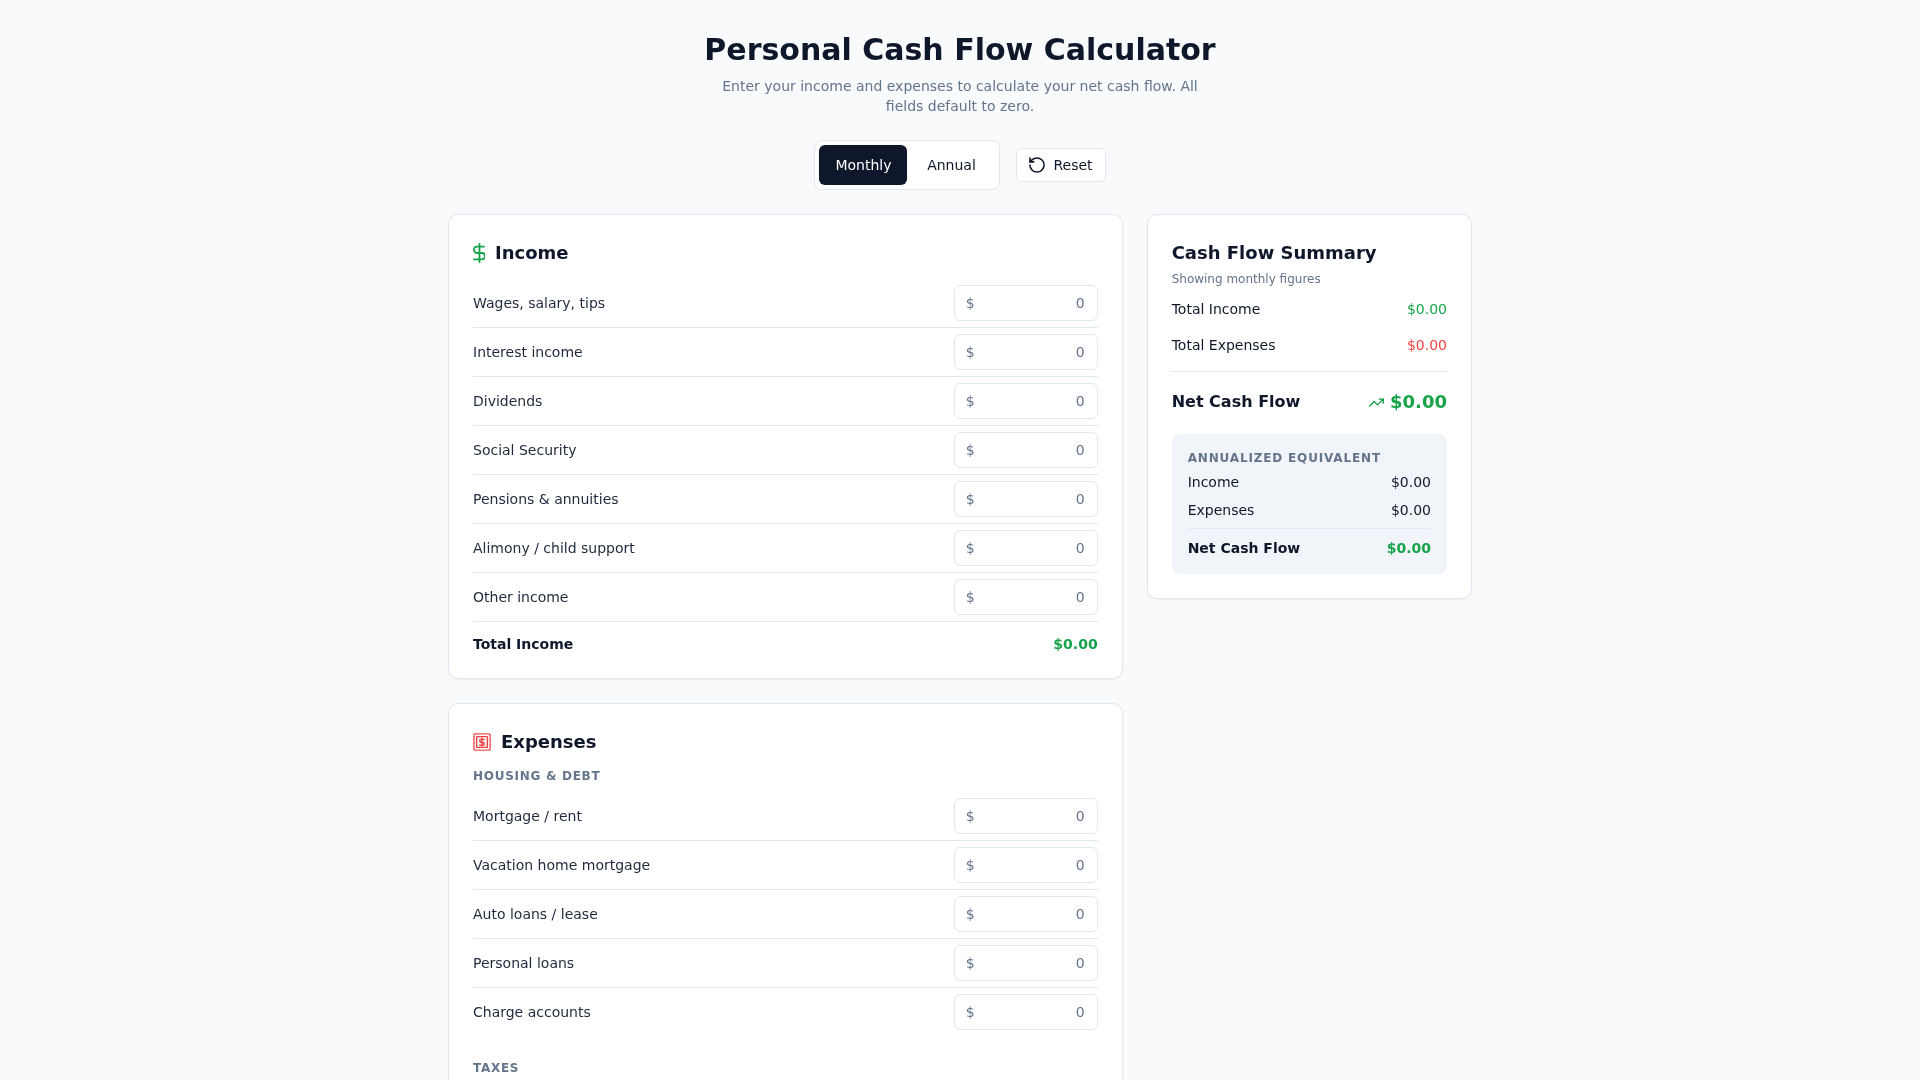  I want to click on field-label: Vacation home mortgage, so click(562, 865).